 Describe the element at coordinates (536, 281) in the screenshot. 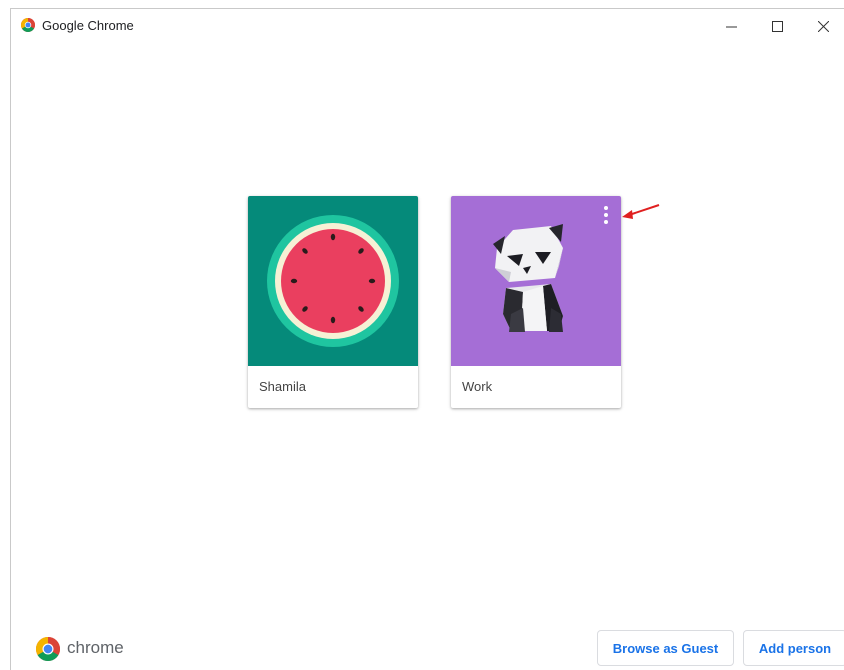

I see `origami-panda-avatar` at that location.